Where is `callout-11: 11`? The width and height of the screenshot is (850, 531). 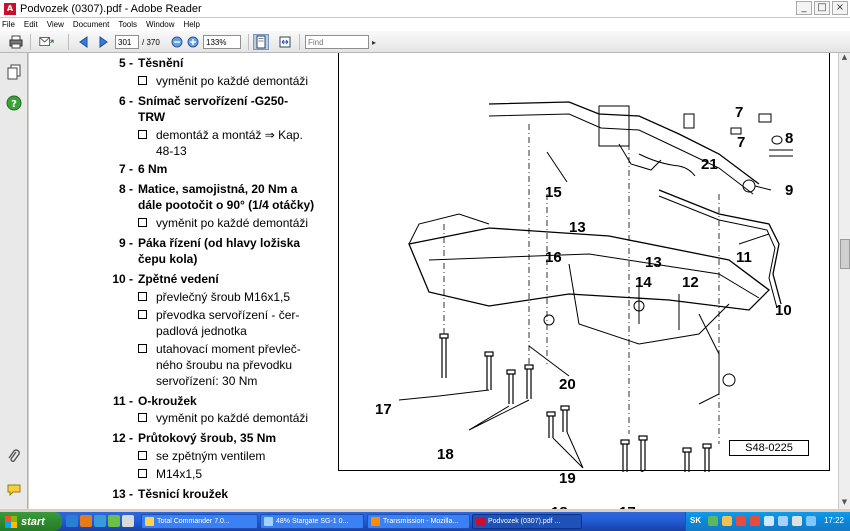 callout-11: 11 is located at coordinates (744, 257).